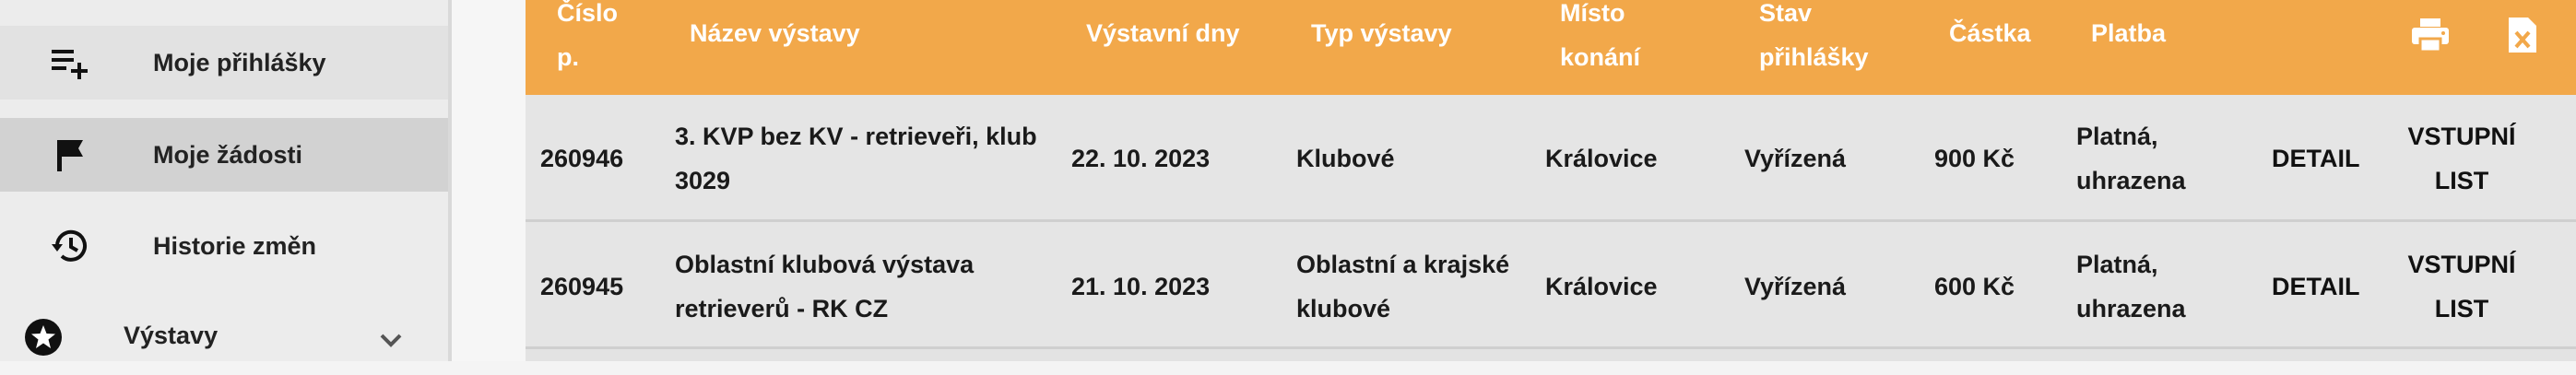 The width and height of the screenshot is (2576, 375). What do you see at coordinates (70, 63) in the screenshot?
I see `playlist-add-icon` at bounding box center [70, 63].